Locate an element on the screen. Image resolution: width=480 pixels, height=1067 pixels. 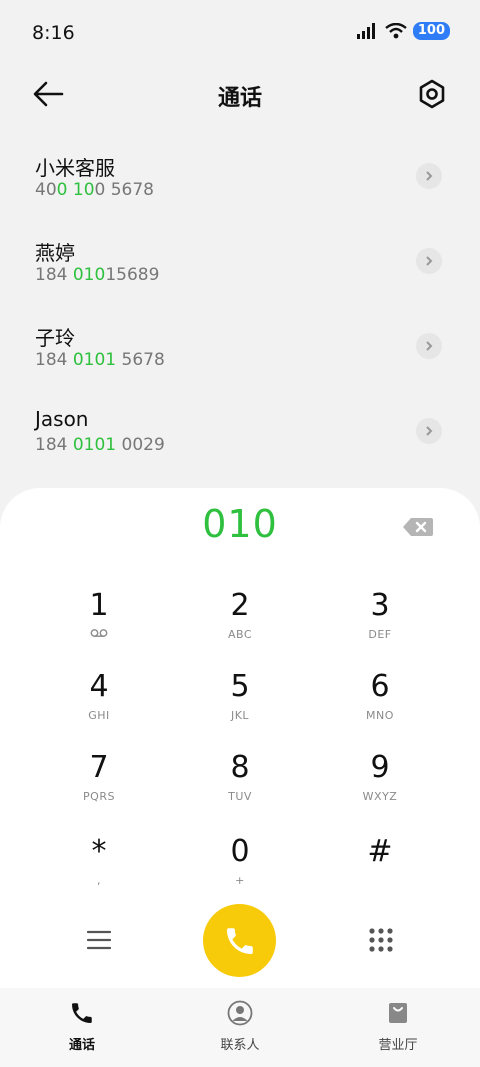
dial-key-star: * , is located at coordinates (99, 869).